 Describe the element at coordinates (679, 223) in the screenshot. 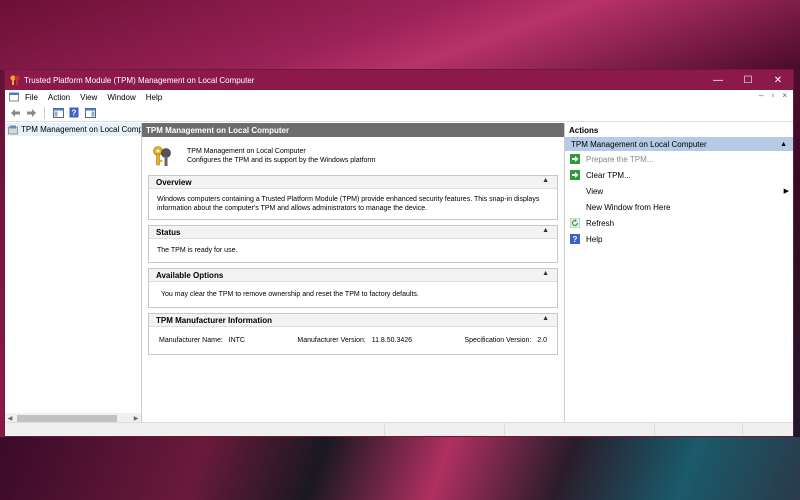

I see `action-refresh: Refresh` at that location.